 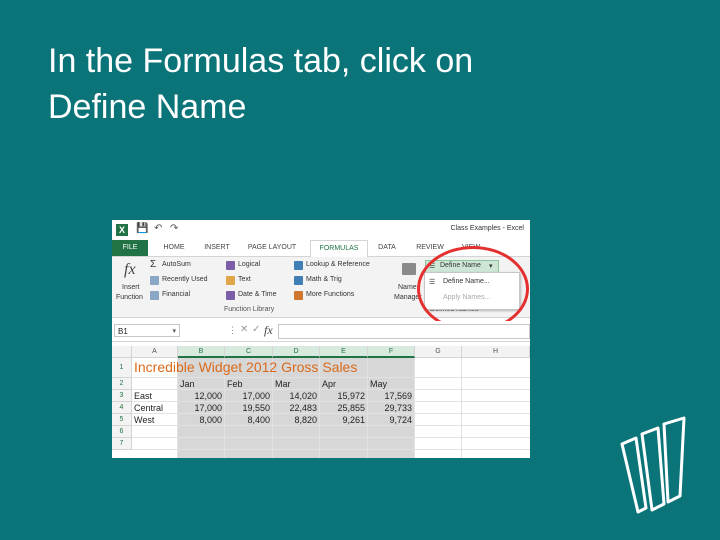 What do you see at coordinates (324, 279) in the screenshot?
I see `math-label: Math & Trig` at bounding box center [324, 279].